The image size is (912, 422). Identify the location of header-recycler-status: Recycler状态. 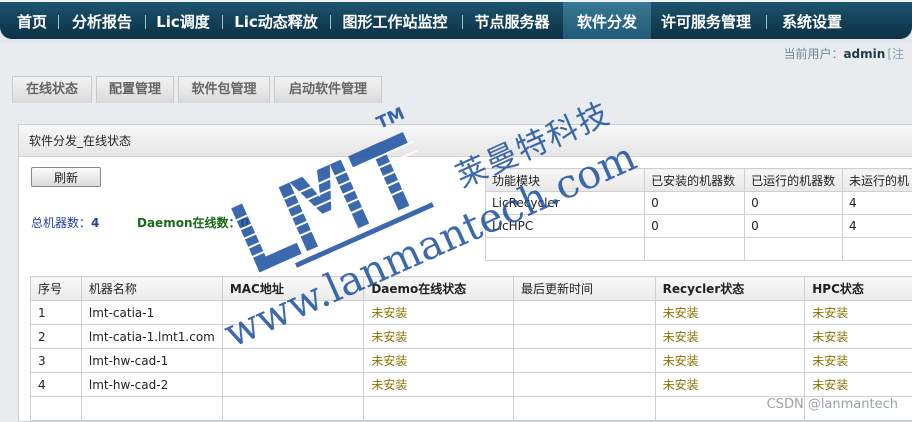
(730, 289).